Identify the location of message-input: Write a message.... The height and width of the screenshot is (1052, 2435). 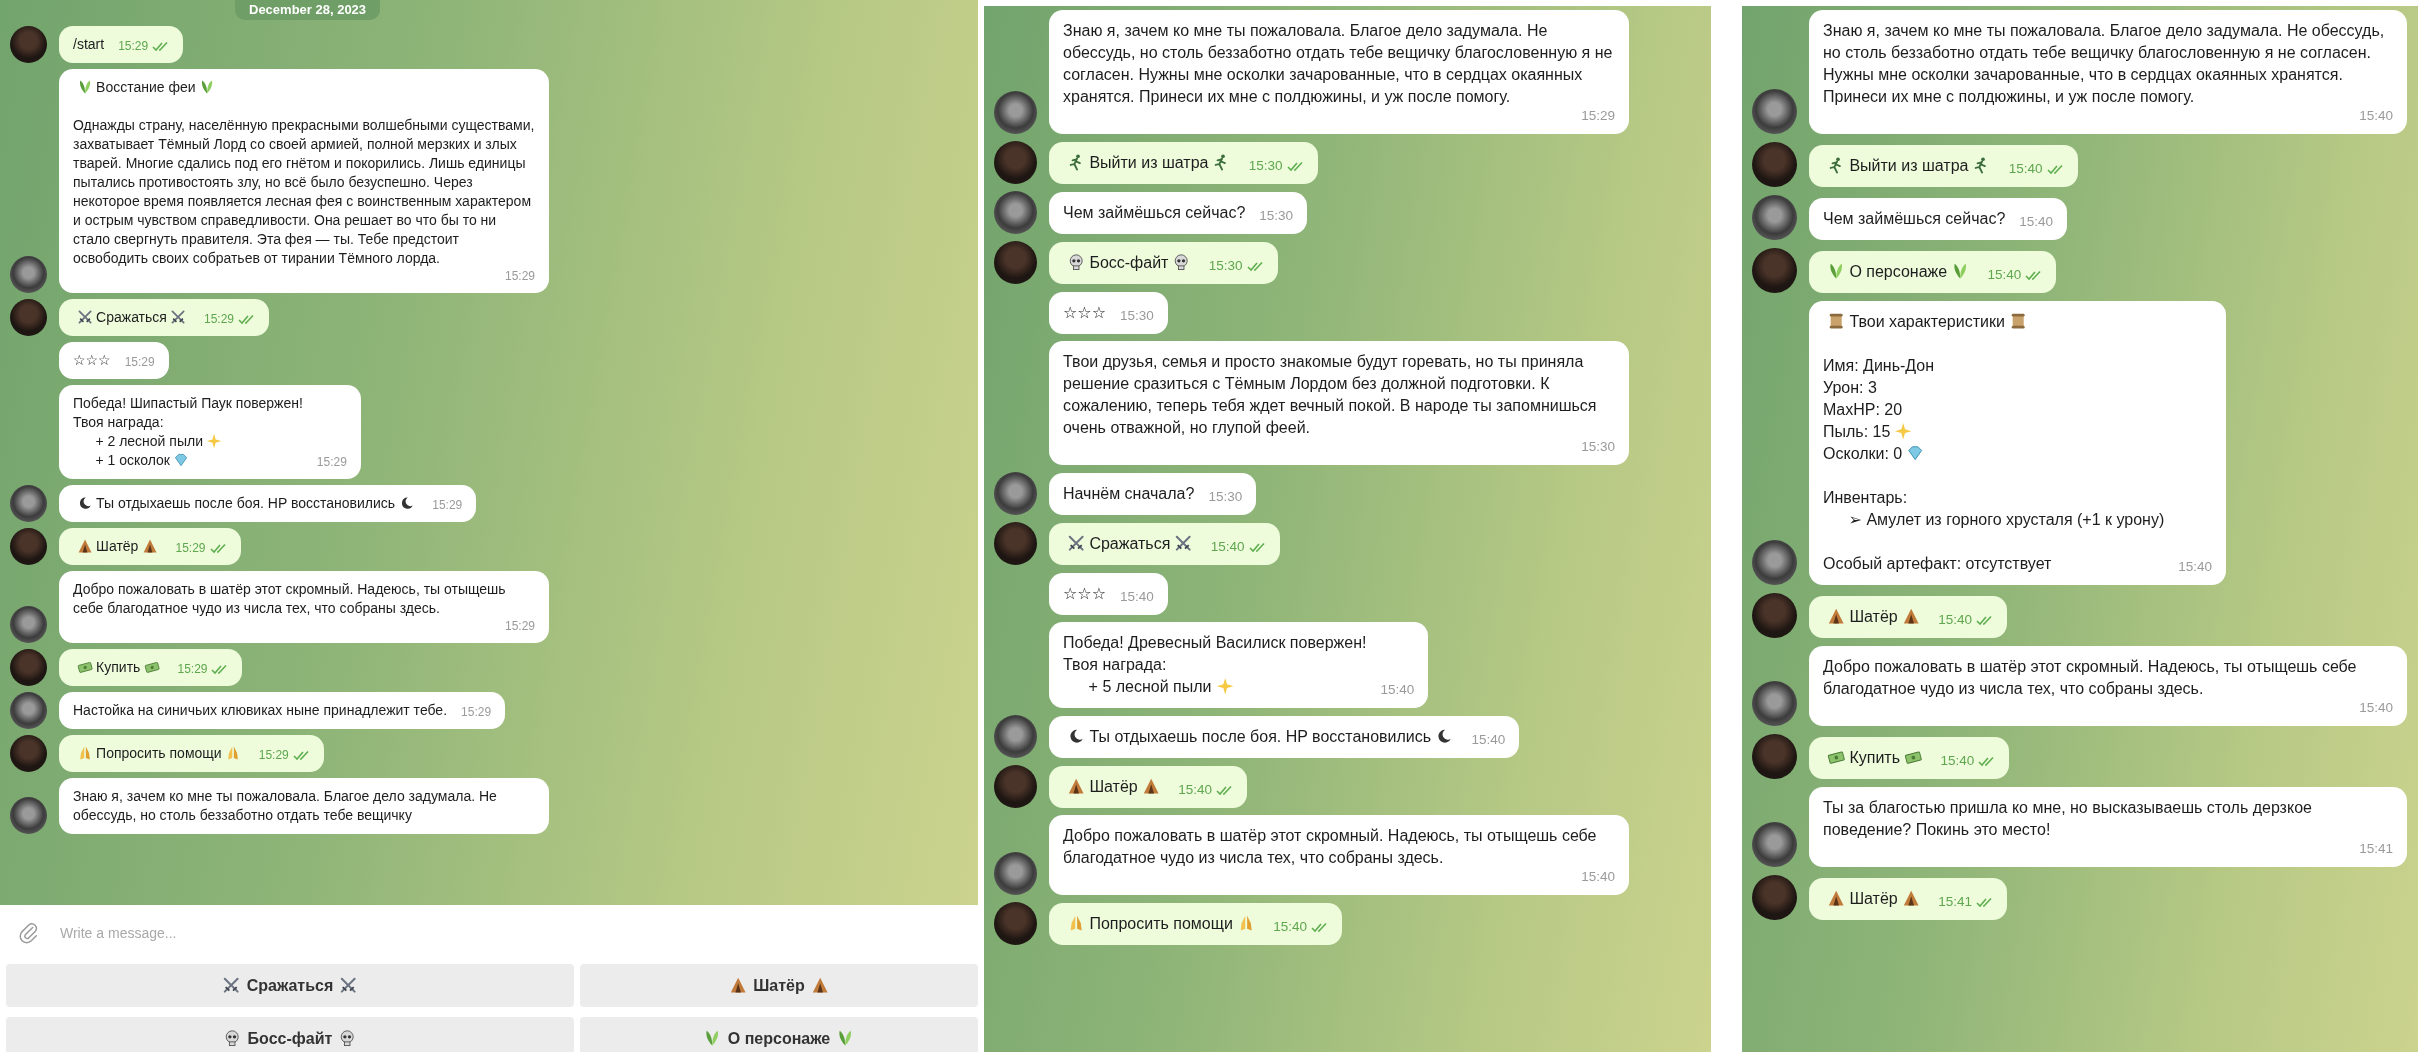
(509, 932).